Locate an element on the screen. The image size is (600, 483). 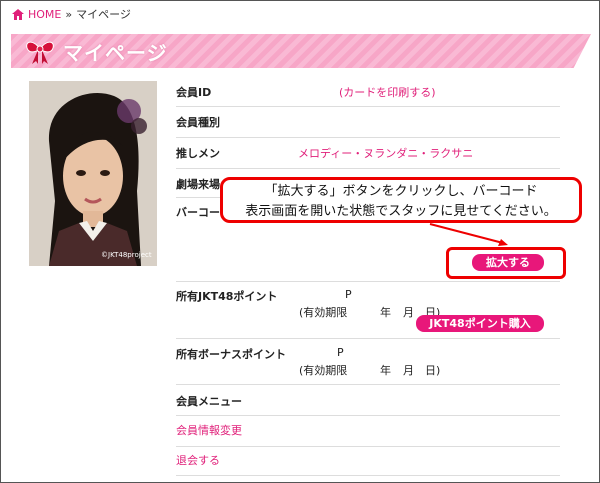
callout-line-1: 「拡大する」ボタンをクリックし、バーコード is located at coordinates (401, 191).